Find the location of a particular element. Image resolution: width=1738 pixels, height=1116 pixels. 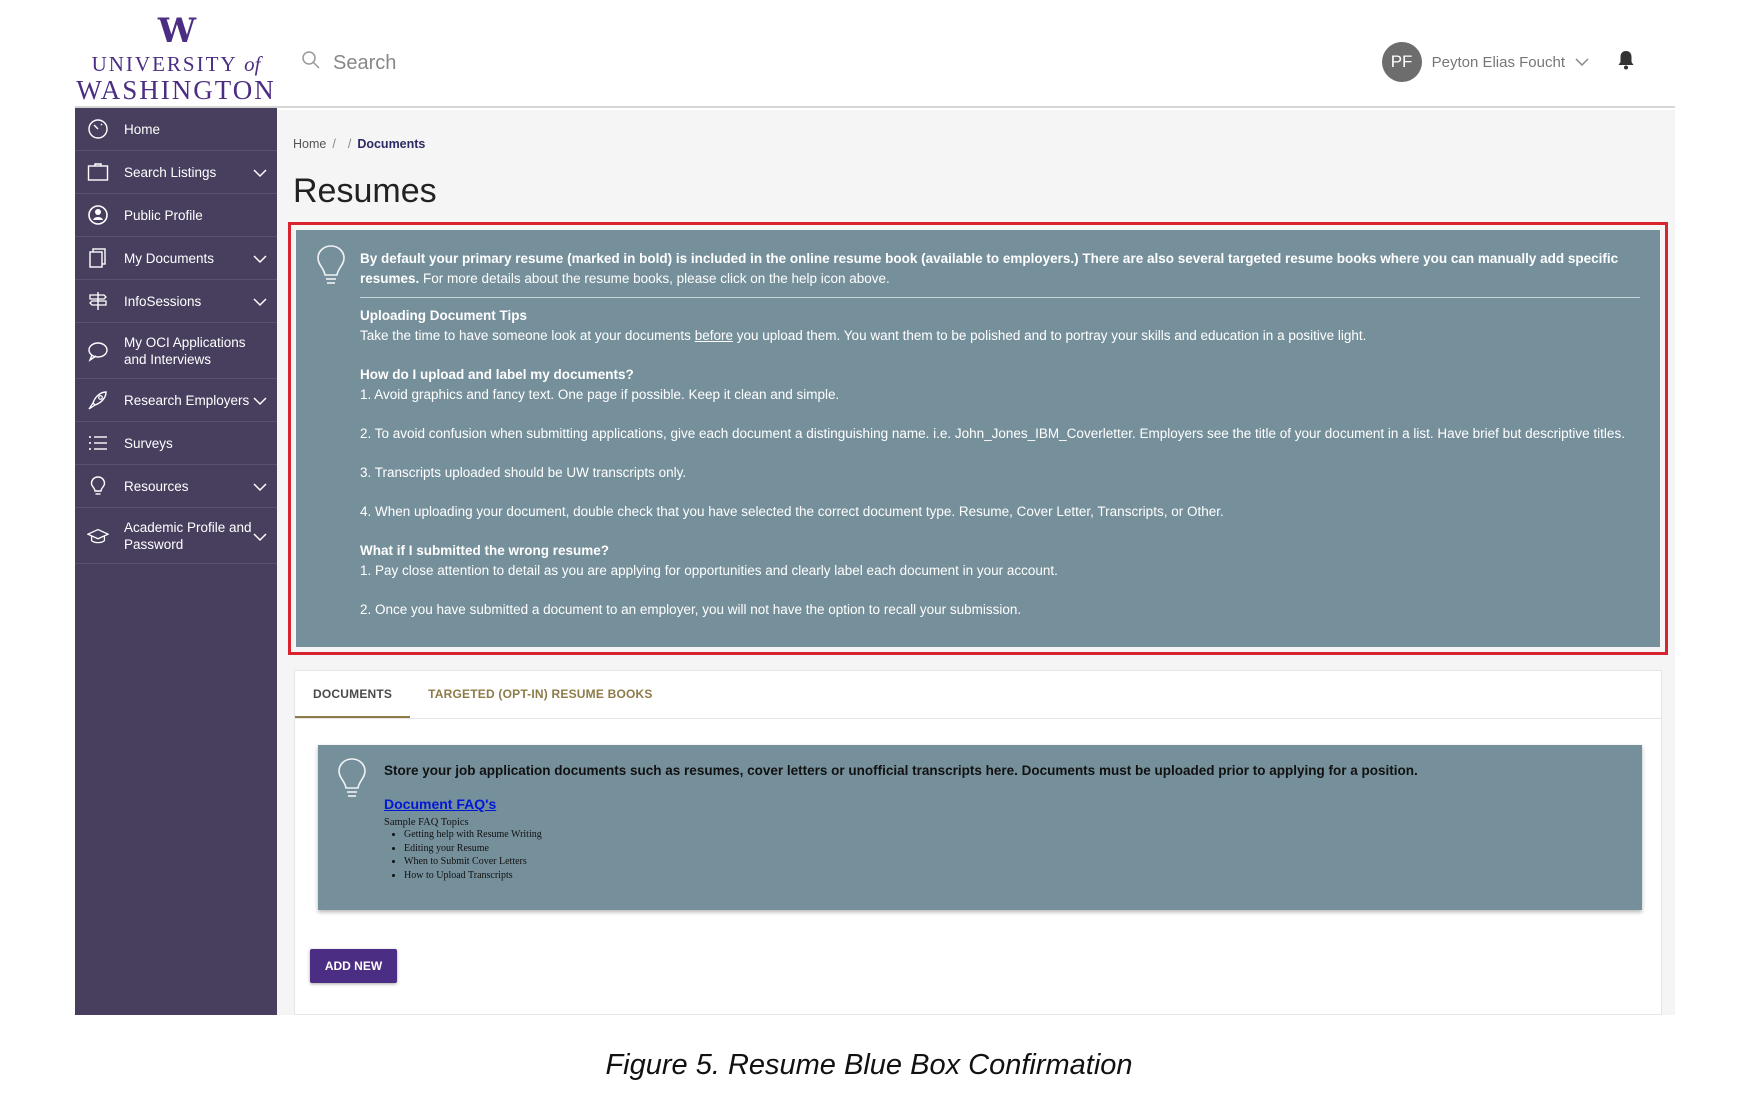

page-title: Resumes is located at coordinates (365, 191).